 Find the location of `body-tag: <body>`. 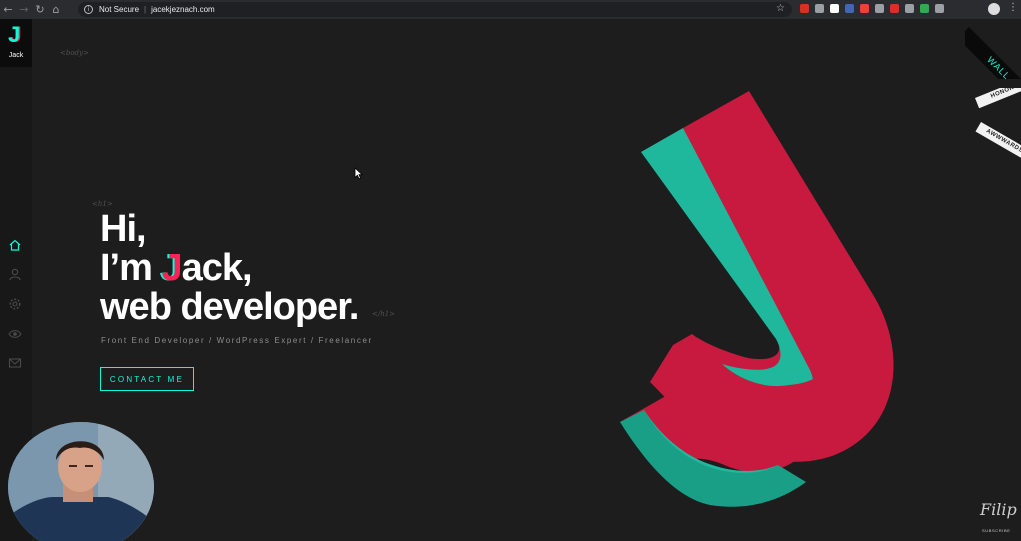

body-tag: <body> is located at coordinates (74, 53).